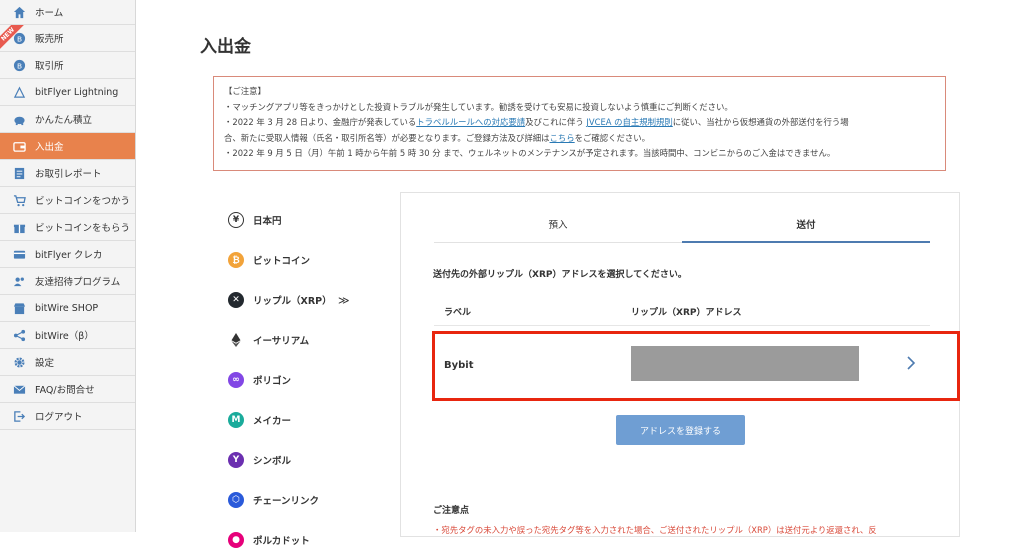  I want to click on register-address-button: アドレスを登録する, so click(680, 430).